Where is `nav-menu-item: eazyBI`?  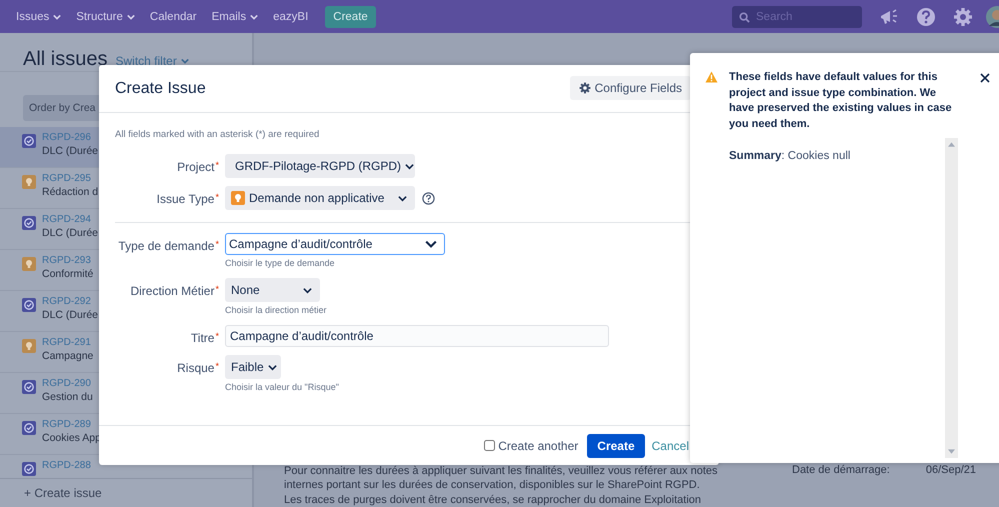
nav-menu-item: eazyBI is located at coordinates (290, 16).